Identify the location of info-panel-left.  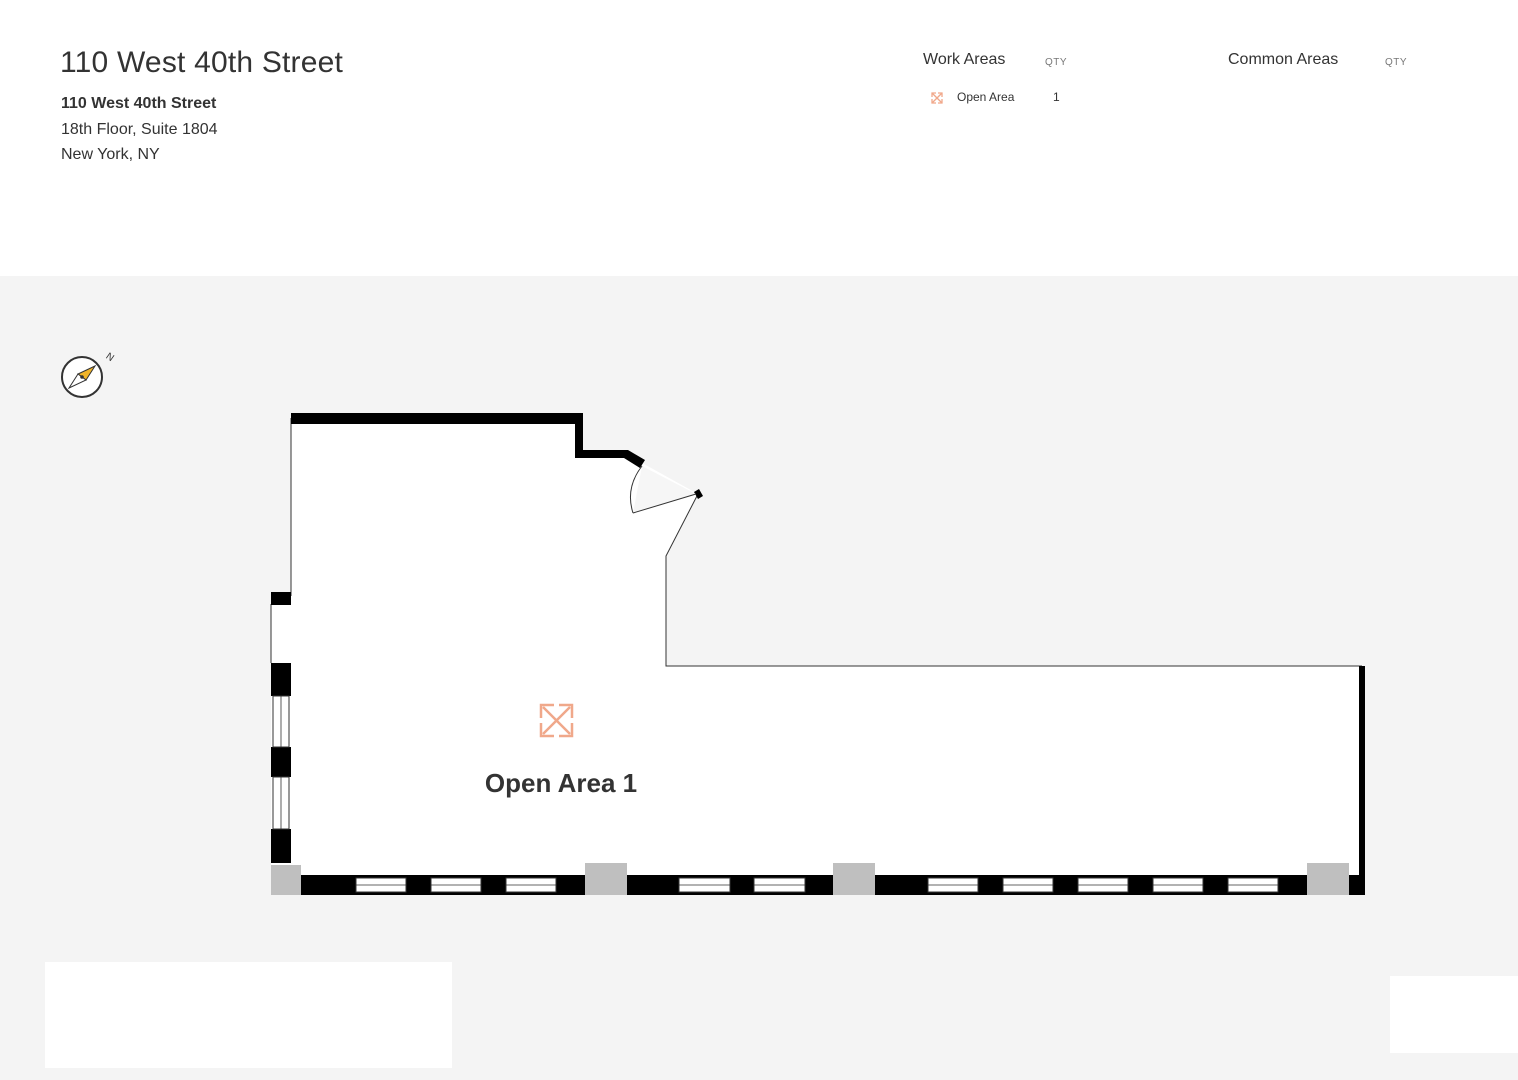
(248, 1015).